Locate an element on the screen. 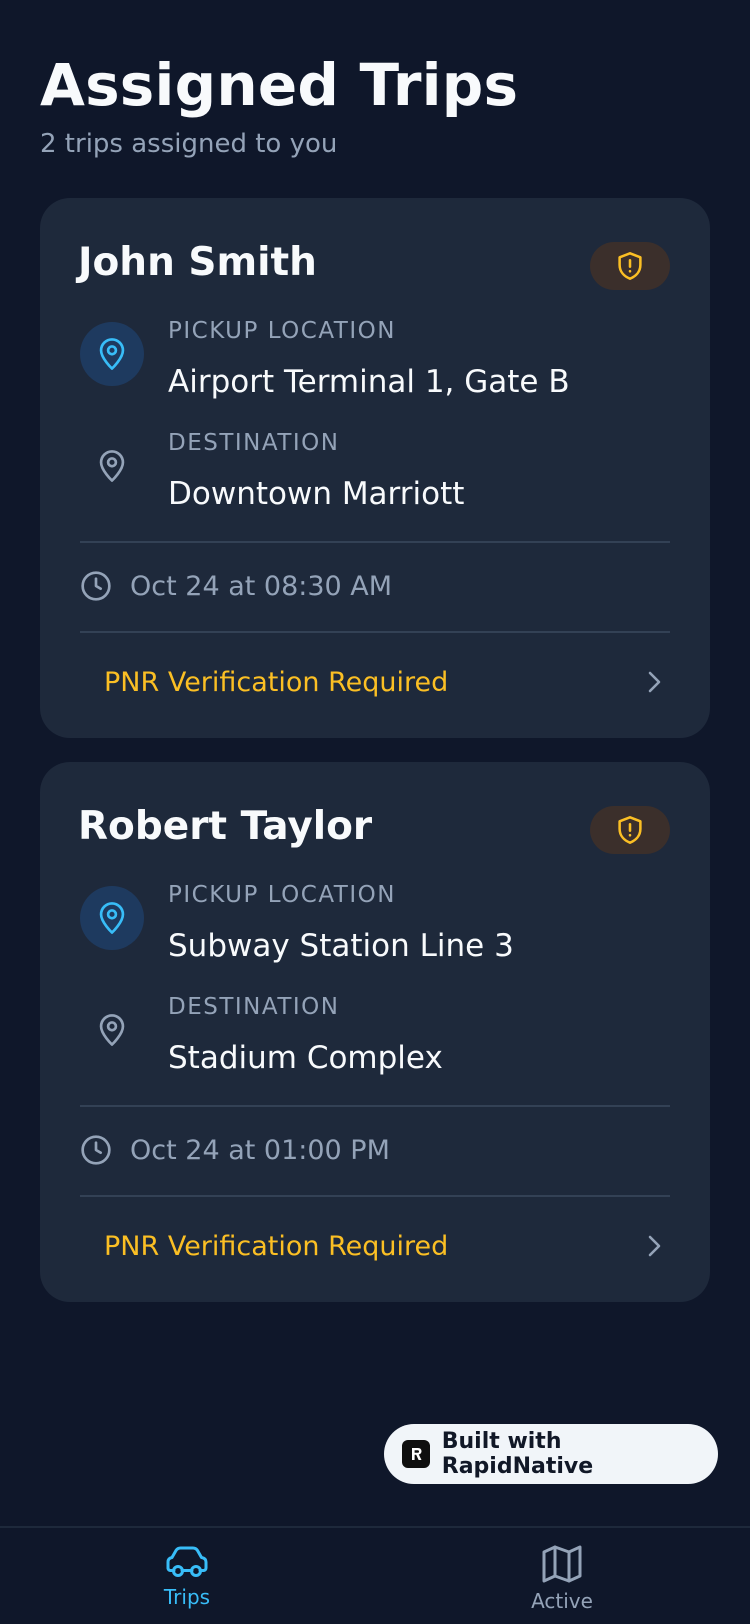 The image size is (750, 1624). trip-time-row: Oct 24 at 01:00 PM is located at coordinates (235, 1150).